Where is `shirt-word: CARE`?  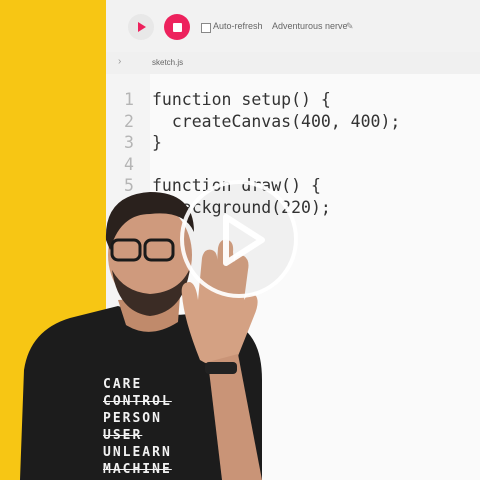
shirt-word: CARE is located at coordinates (123, 384).